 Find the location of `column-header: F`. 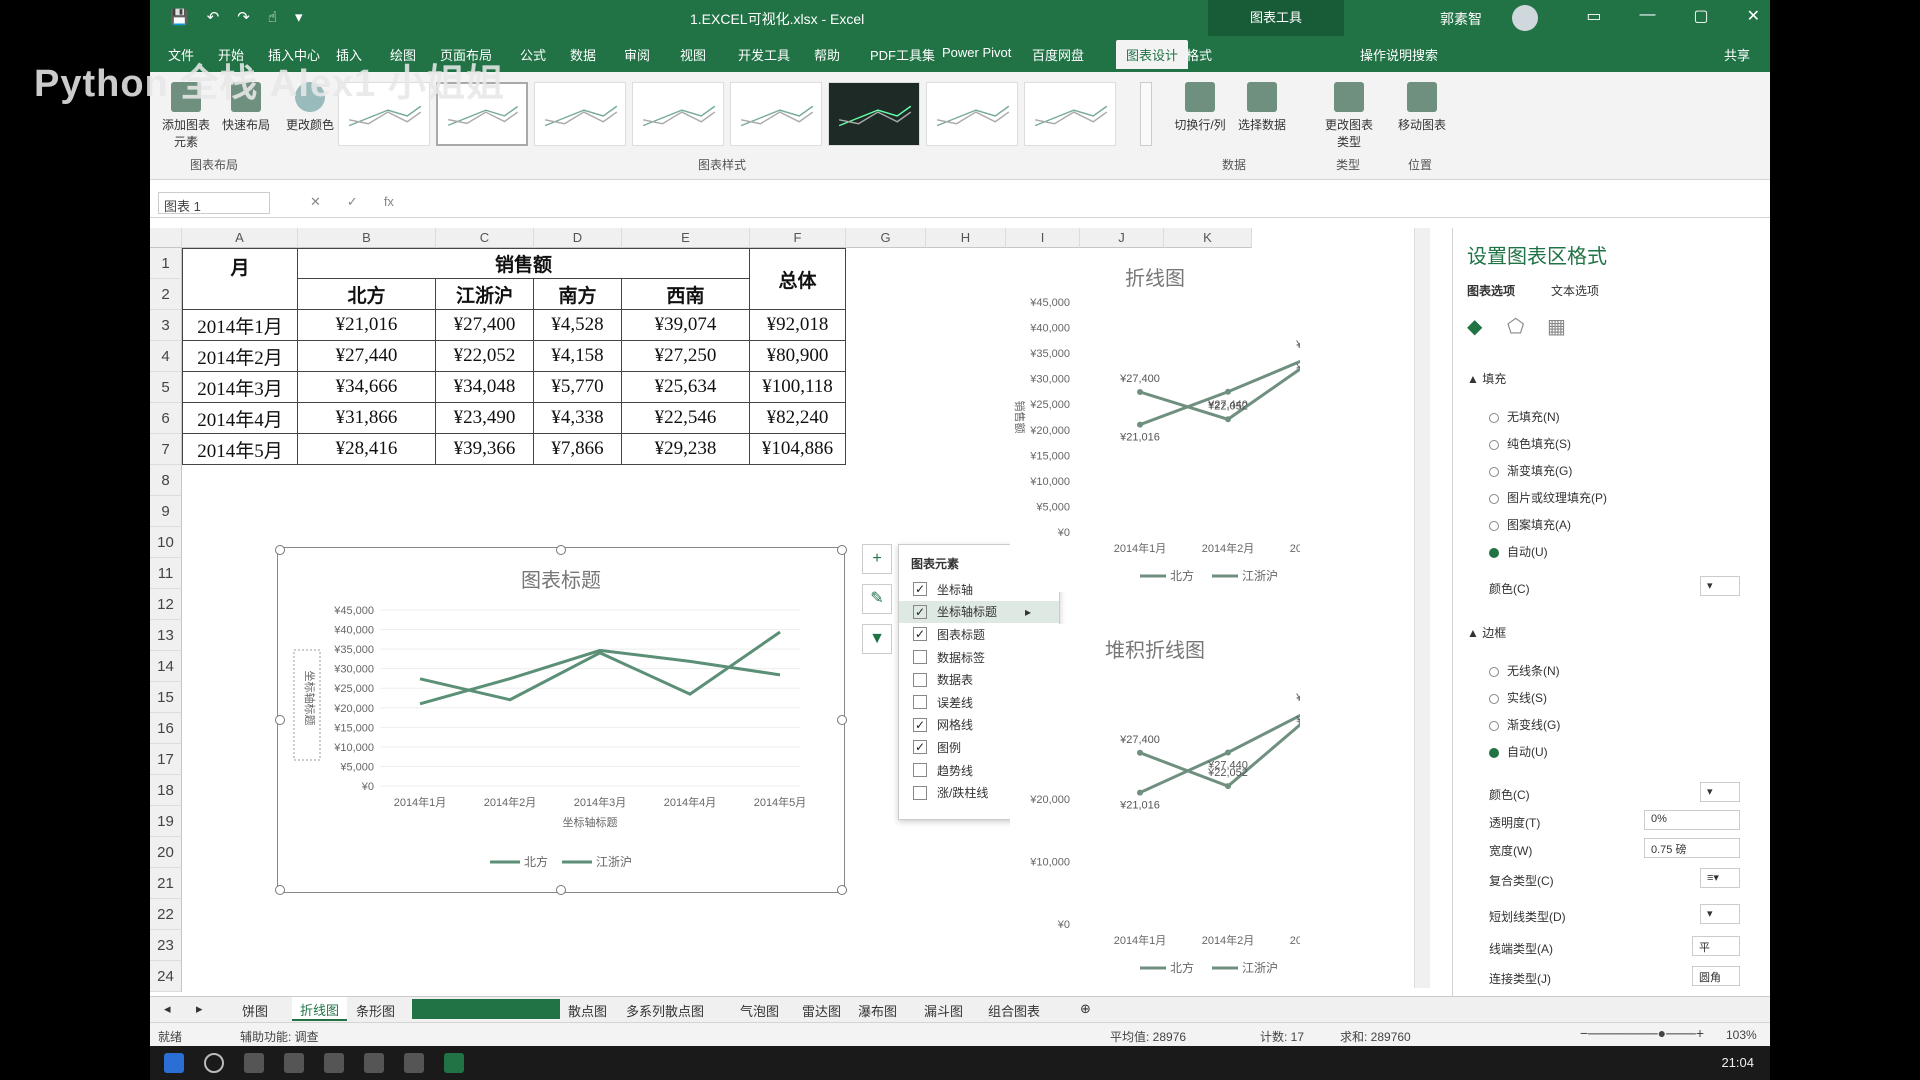

column-header: F is located at coordinates (798, 238).